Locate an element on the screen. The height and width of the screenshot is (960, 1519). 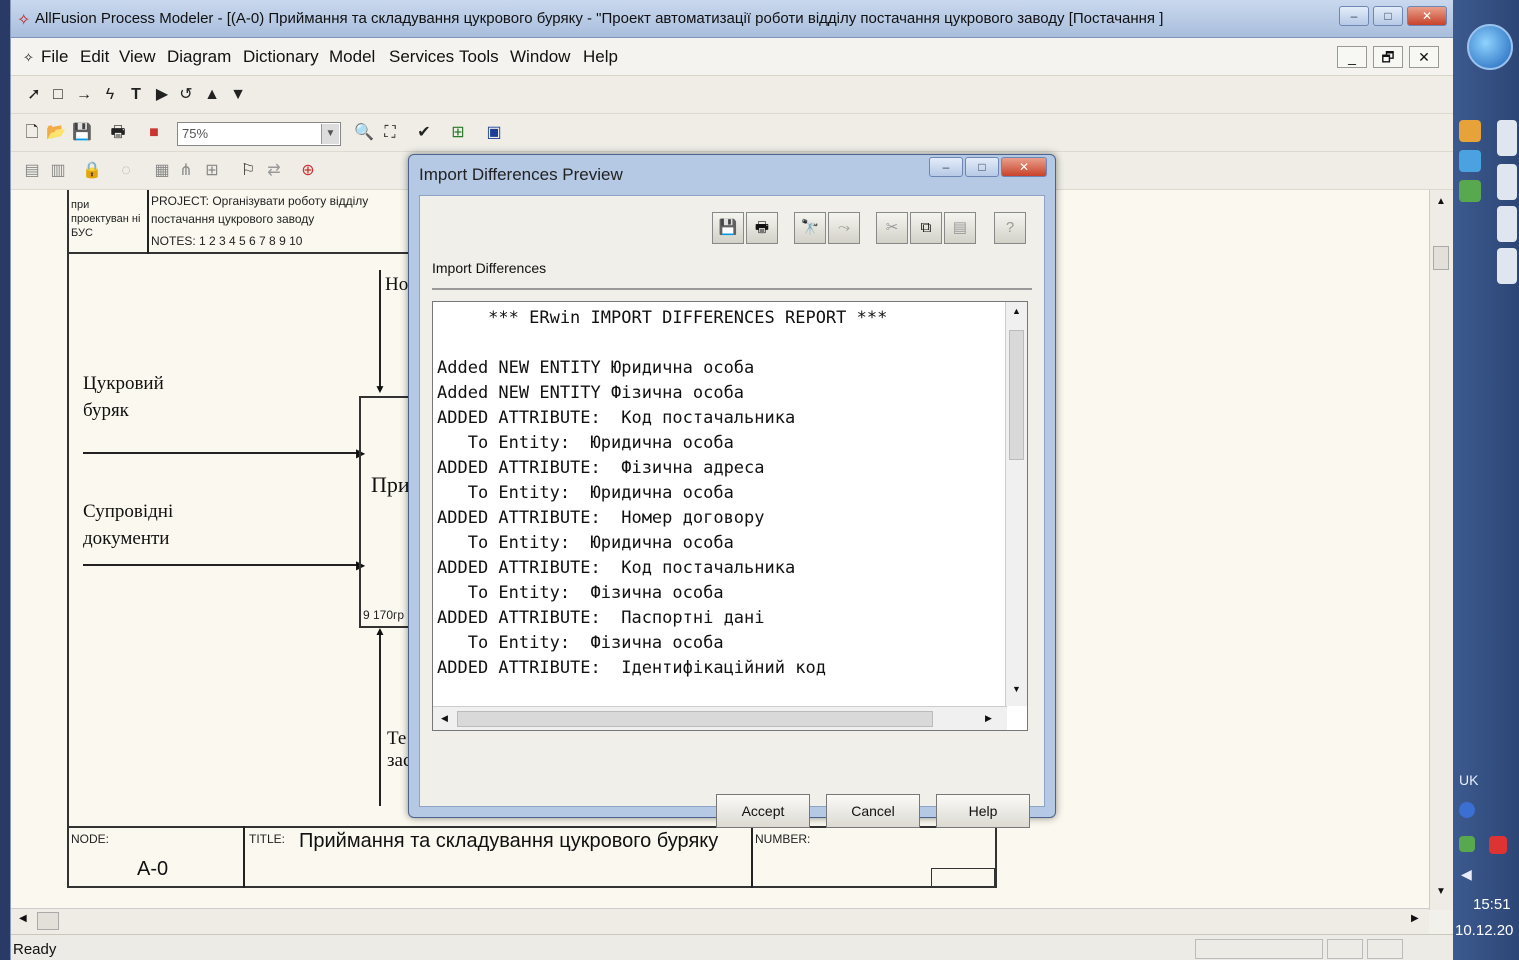
save-report-icon: 💾 is located at coordinates (728, 228).